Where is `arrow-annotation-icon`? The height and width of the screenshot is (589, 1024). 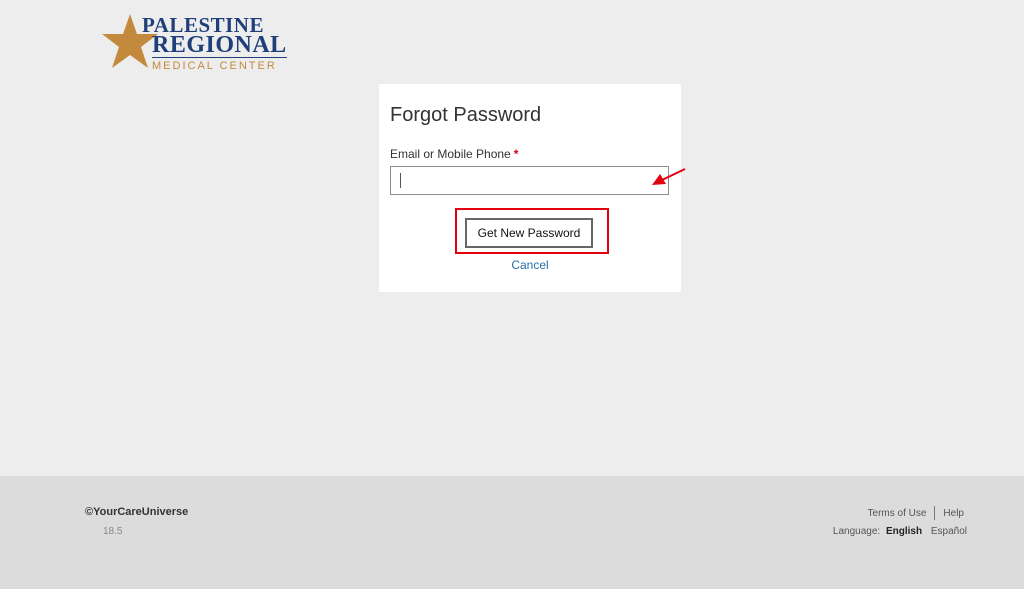 arrow-annotation-icon is located at coordinates (669, 176).